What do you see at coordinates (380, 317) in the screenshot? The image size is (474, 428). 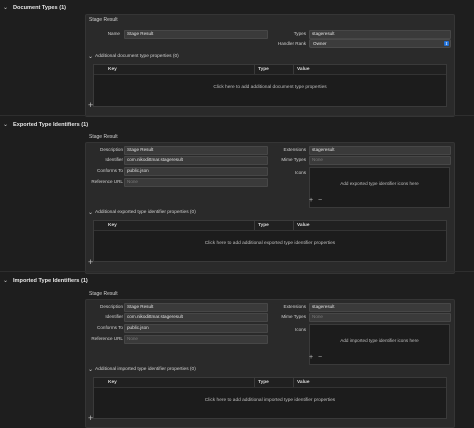 I see `imported-mime-types-field: None` at bounding box center [380, 317].